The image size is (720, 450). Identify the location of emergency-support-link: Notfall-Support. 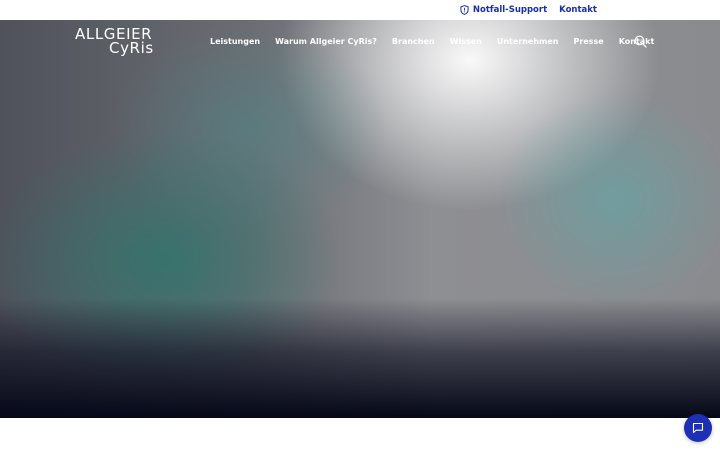
(503, 10).